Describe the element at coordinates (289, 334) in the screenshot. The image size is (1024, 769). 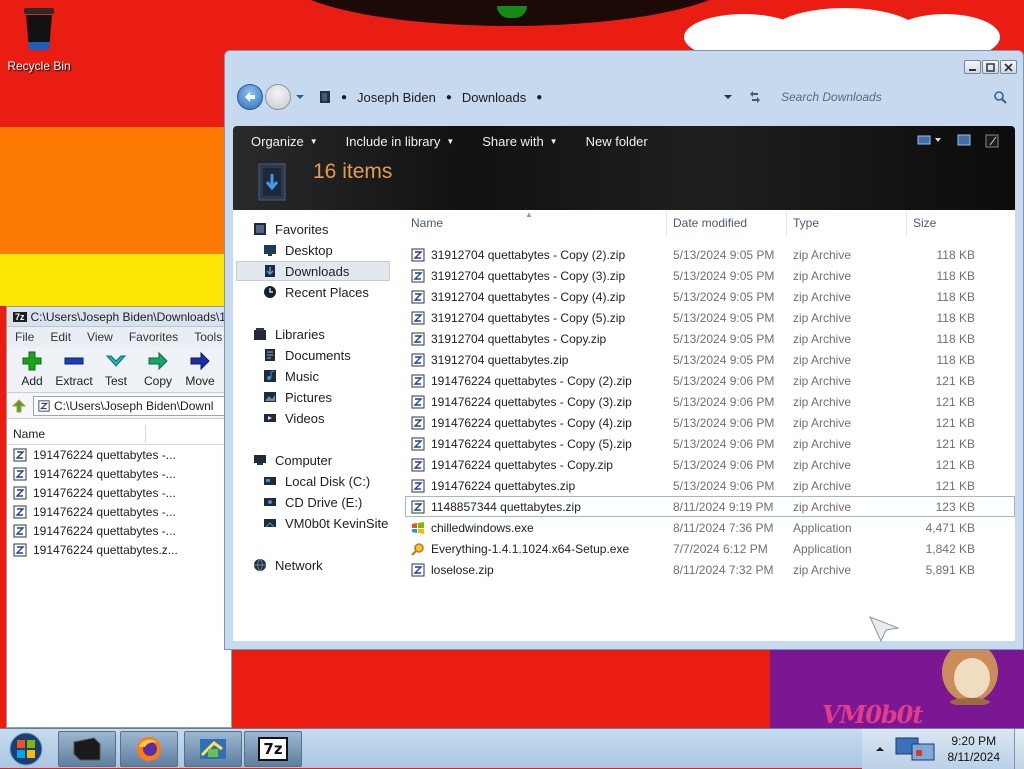
I see `nav-libraries: Libraries` at that location.